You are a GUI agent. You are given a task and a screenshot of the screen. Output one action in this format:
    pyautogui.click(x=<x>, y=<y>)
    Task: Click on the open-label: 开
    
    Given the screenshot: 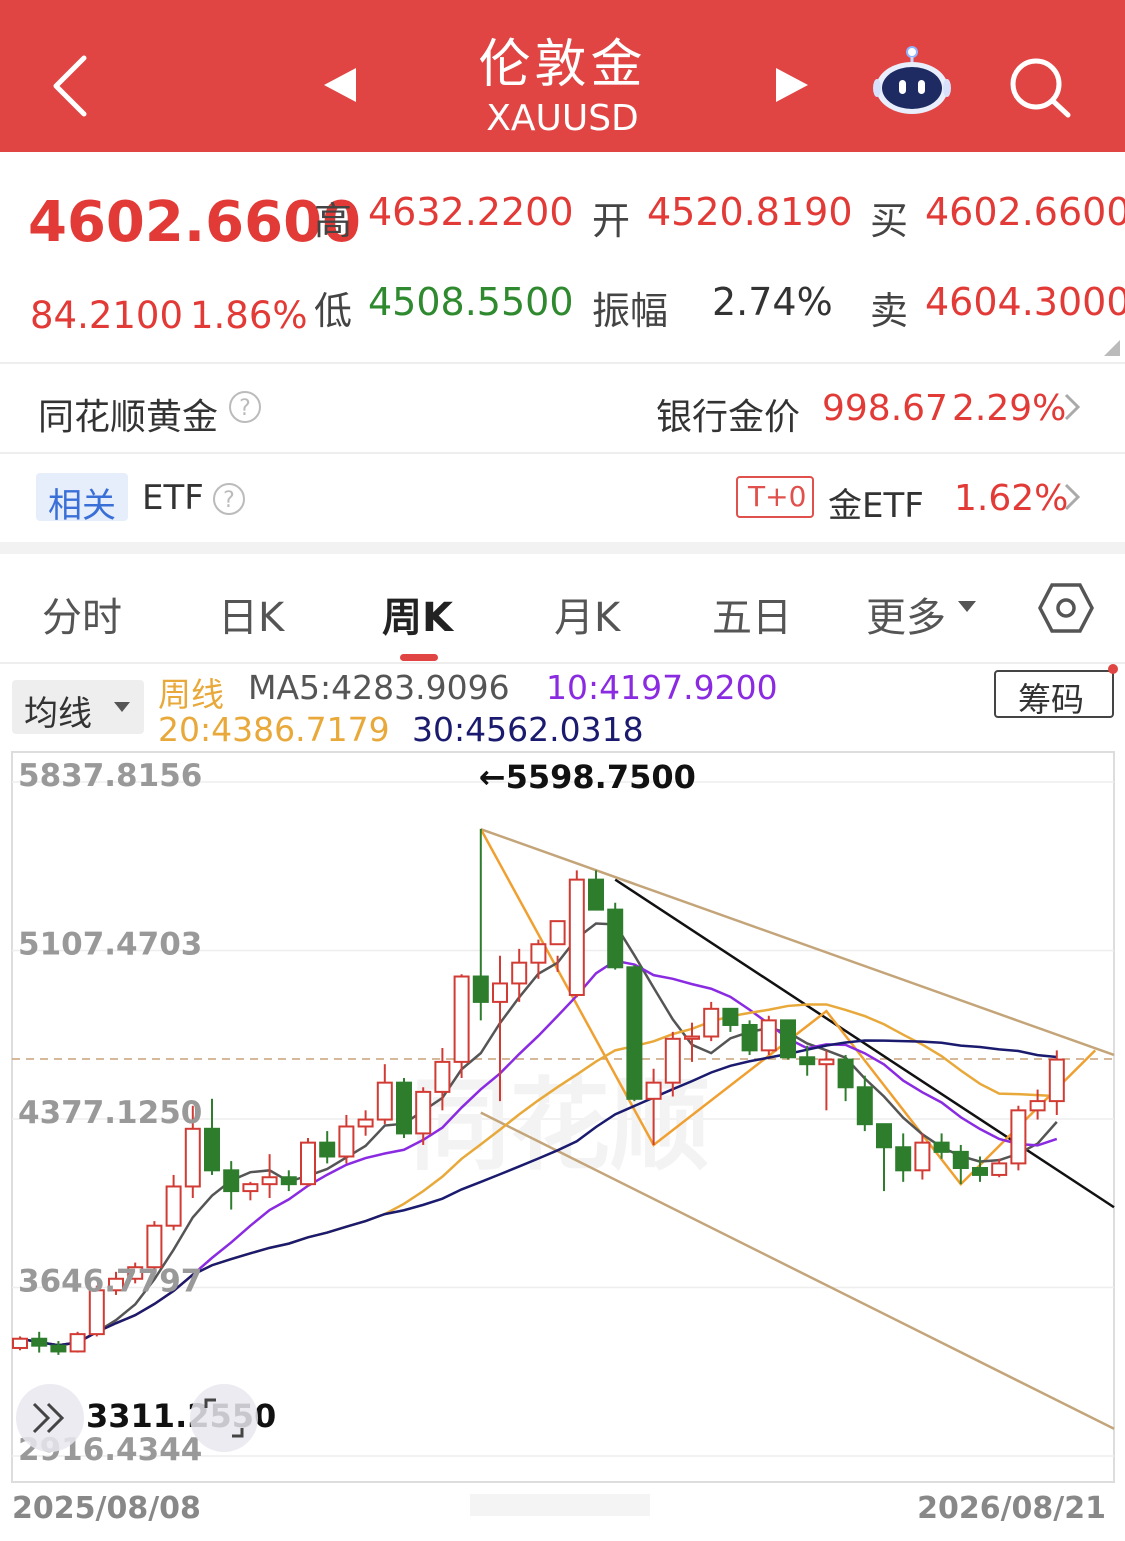 What is the action you would take?
    pyautogui.click(x=611, y=221)
    